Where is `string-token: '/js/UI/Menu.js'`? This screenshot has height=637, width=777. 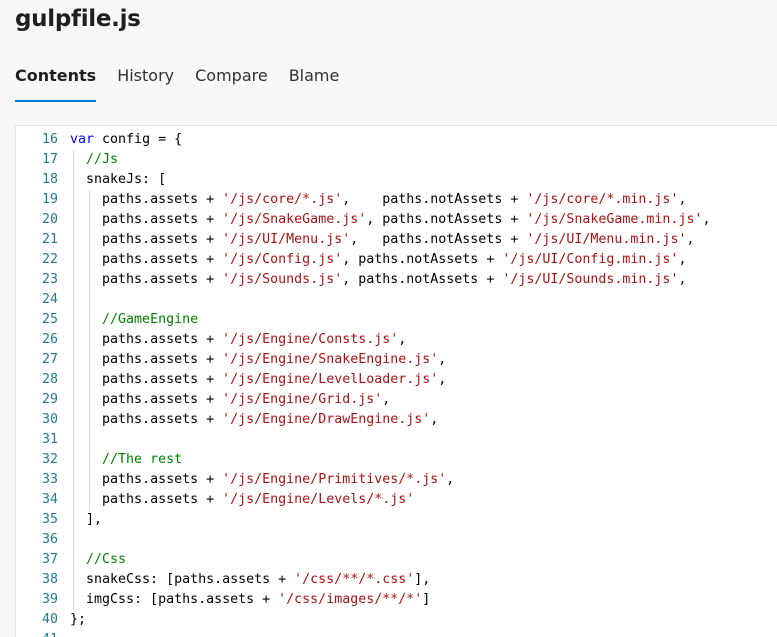
string-token: '/js/UI/Menu.js' is located at coordinates (286, 239).